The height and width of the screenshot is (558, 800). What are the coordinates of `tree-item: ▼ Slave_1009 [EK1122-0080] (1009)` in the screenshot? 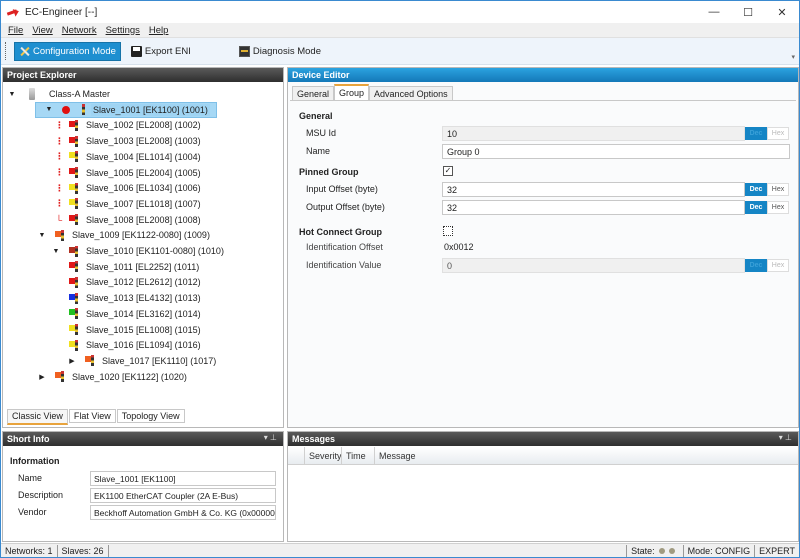 It's located at (124, 235).